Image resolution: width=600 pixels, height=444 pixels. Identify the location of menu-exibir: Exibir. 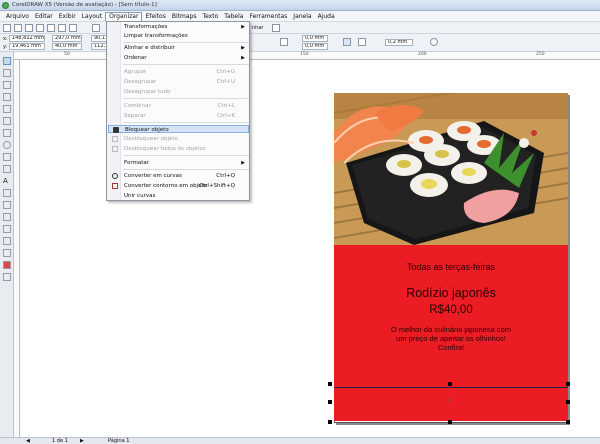
(67, 16).